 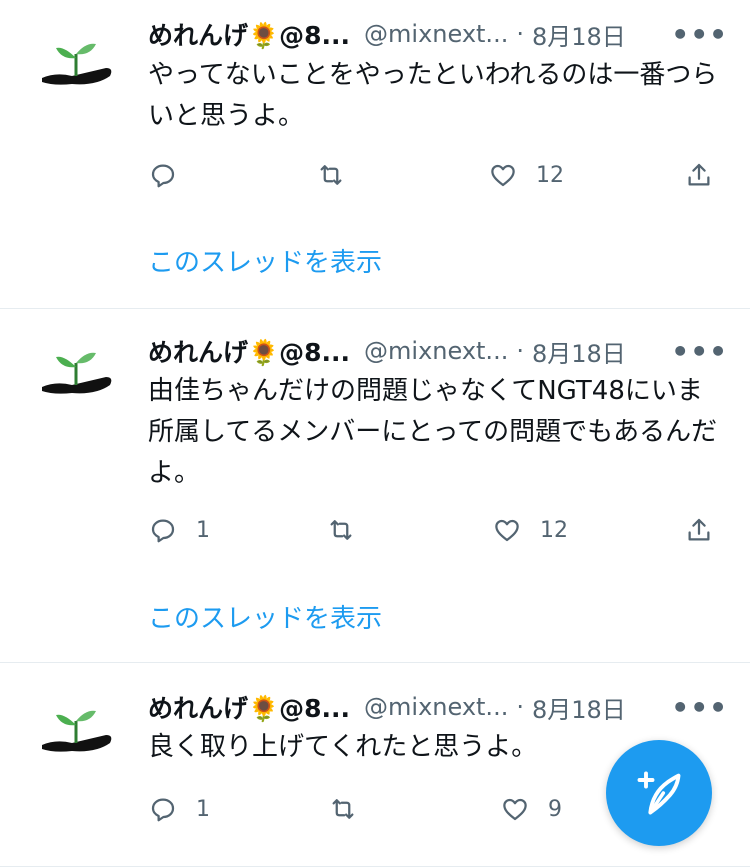 I want to click on compose-tweet-button, so click(x=659, y=793).